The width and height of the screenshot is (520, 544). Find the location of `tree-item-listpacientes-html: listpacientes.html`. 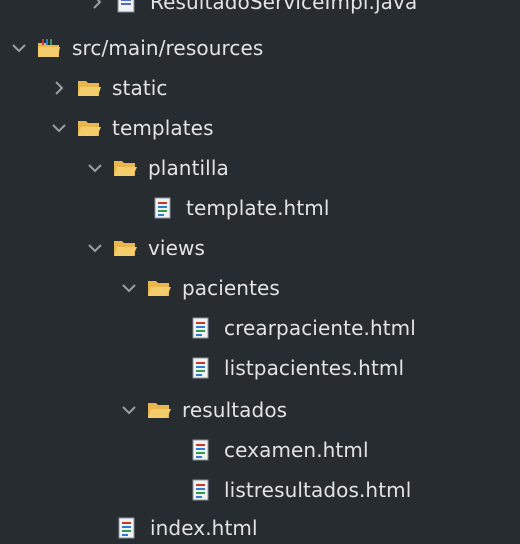

tree-item-listpacientes-html: listpacientes.html is located at coordinates (296, 368).